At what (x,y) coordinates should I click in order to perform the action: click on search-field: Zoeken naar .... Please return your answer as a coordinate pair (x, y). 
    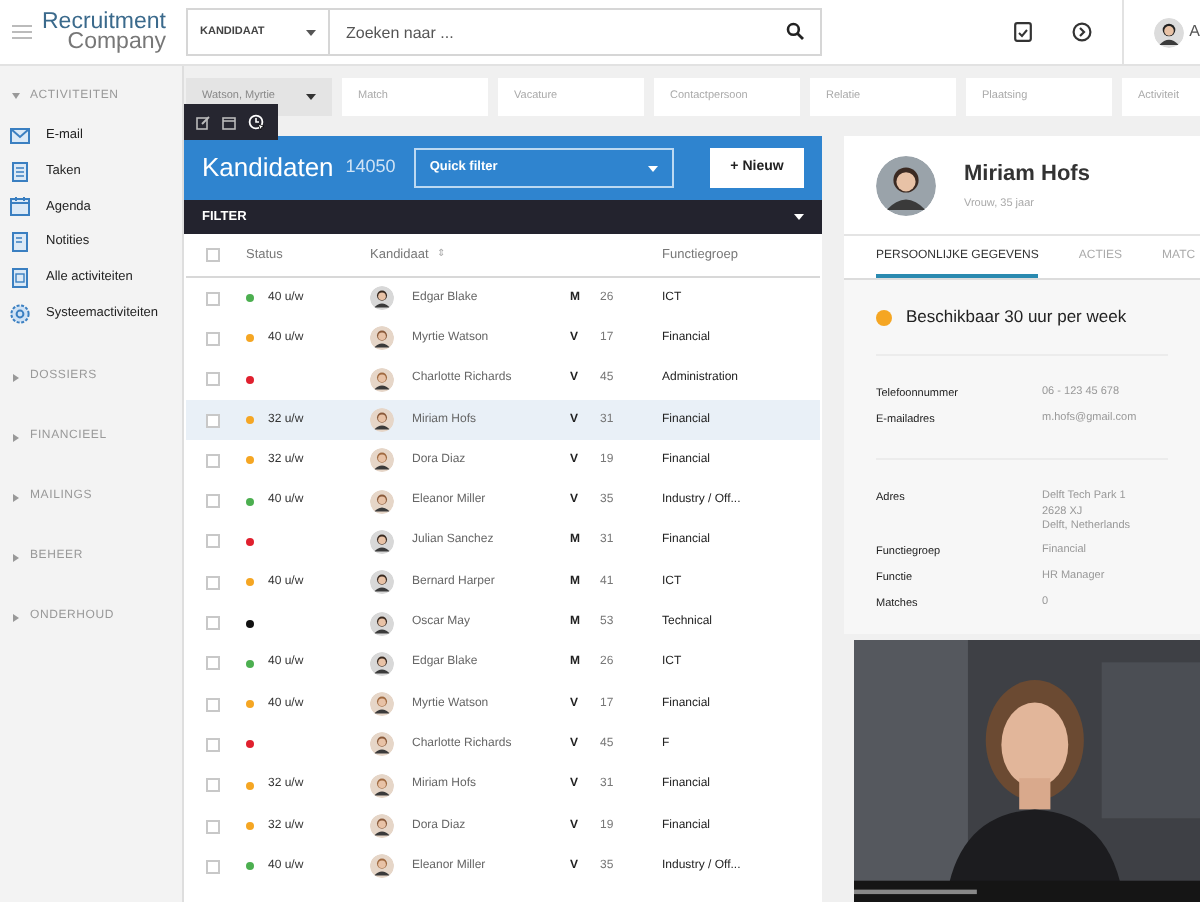
    Looking at the image, I should click on (576, 32).